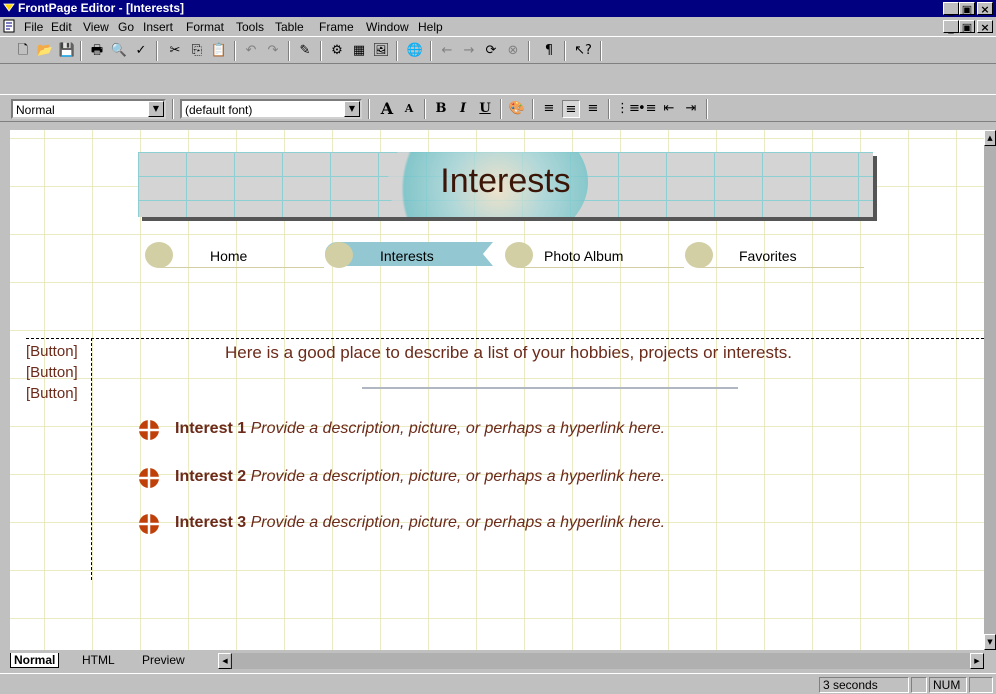 Image resolution: width=996 pixels, height=694 pixels. I want to click on nav-photo-album: Photo Album, so click(595, 255).